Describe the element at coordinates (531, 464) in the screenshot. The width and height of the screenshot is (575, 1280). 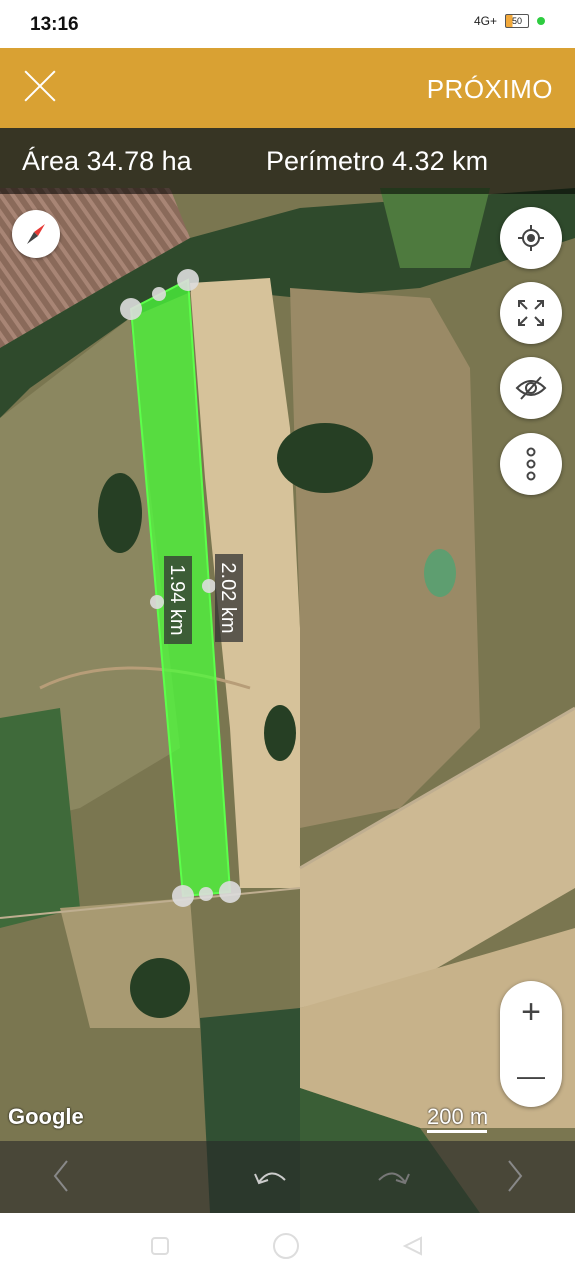
I see `more-vert-icon` at that location.